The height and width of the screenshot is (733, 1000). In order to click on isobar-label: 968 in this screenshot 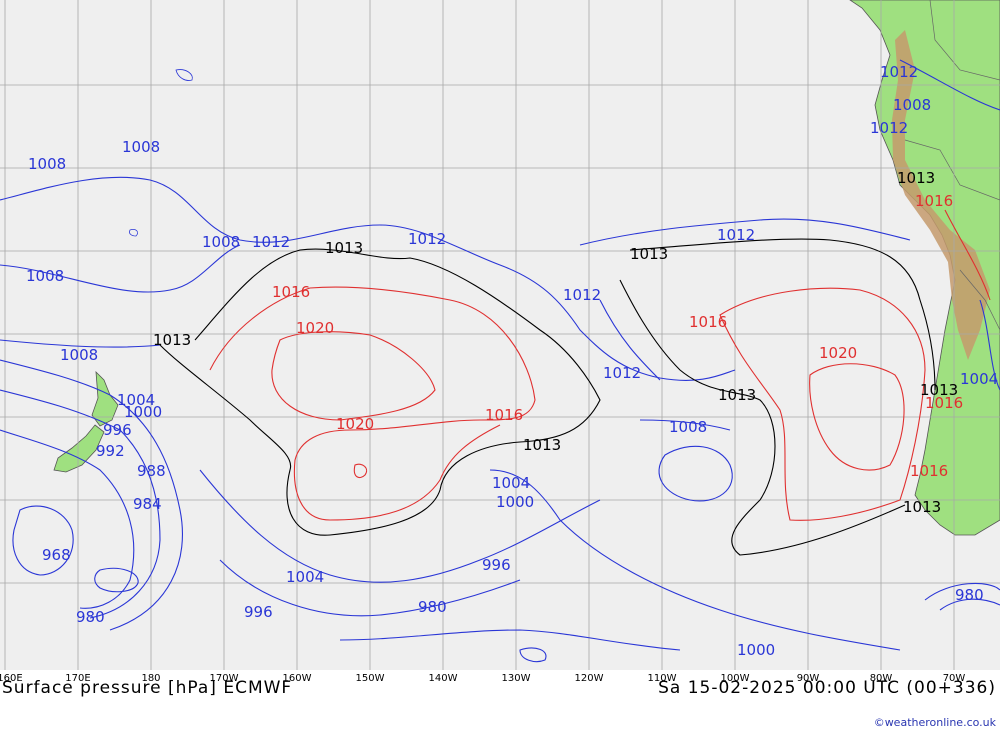, I will do `click(56, 555)`.